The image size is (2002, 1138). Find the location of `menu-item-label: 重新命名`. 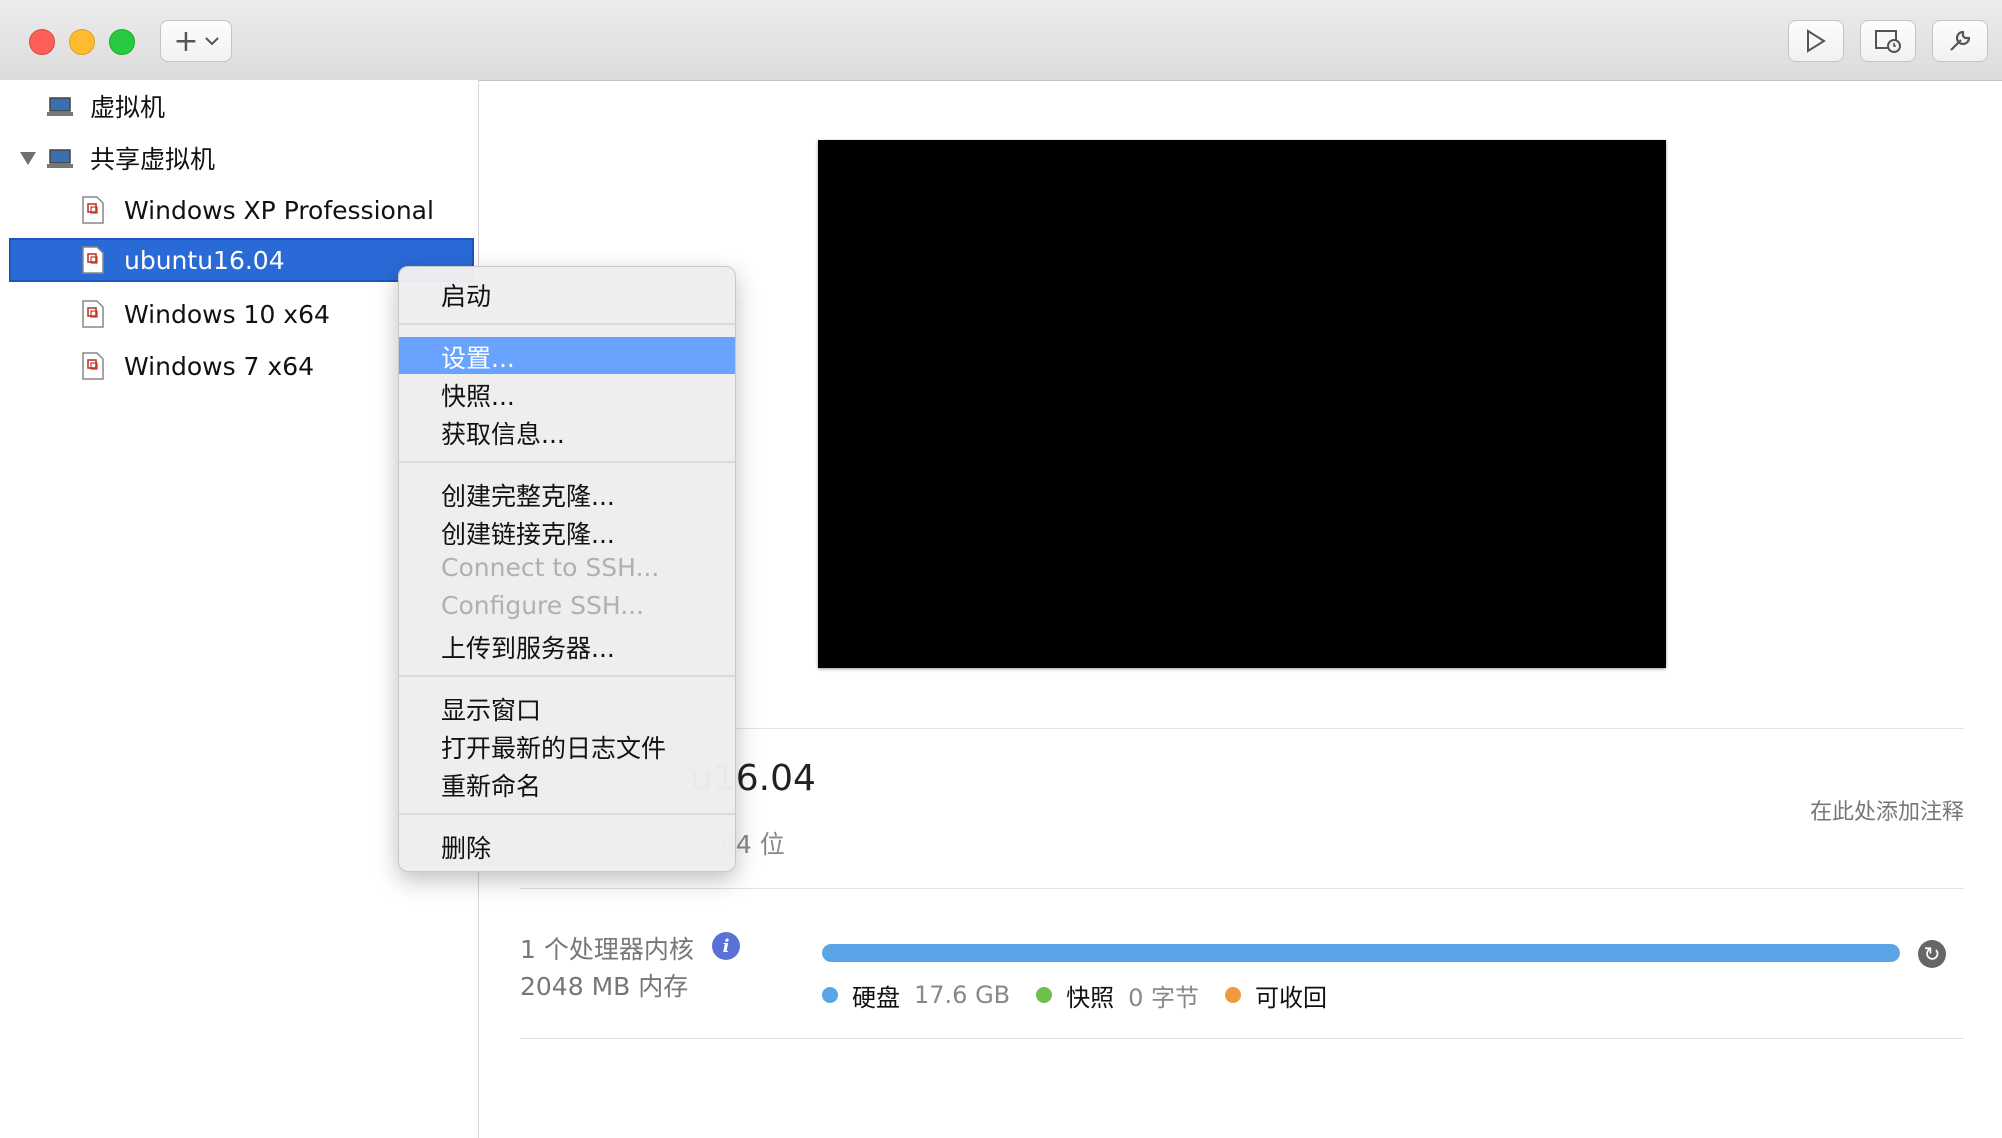

menu-item-label: 重新命名 is located at coordinates (491, 786).